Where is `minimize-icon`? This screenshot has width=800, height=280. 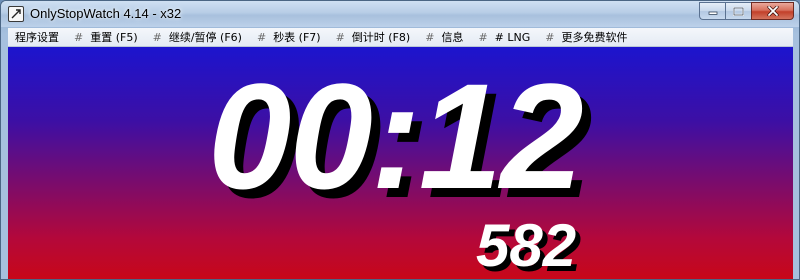 minimize-icon is located at coordinates (712, 13).